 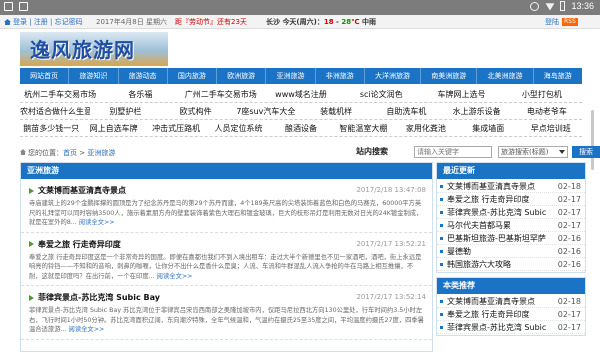 I want to click on link-item: 酿酒设备, so click(x=301, y=128).